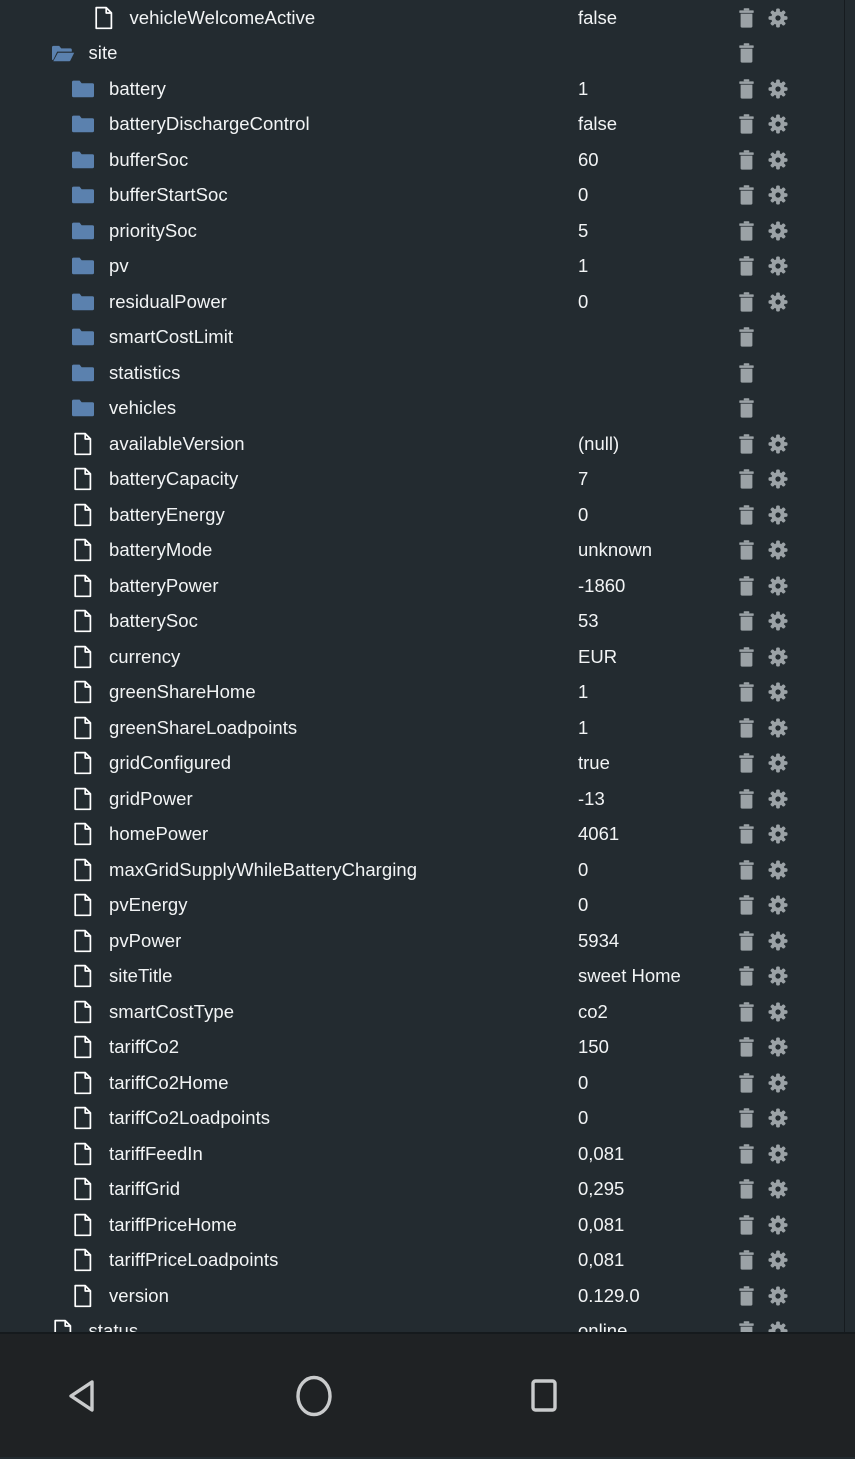 This screenshot has width=855, height=1459. Describe the element at coordinates (427, 586) in the screenshot. I see `tree-row: batteryPower -1860` at that location.